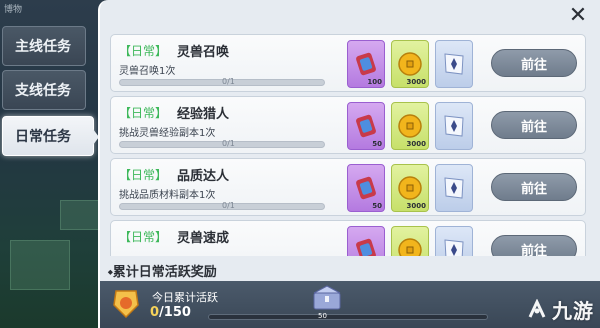  I want to click on tab-main-quests: 主线任务, so click(44, 46).